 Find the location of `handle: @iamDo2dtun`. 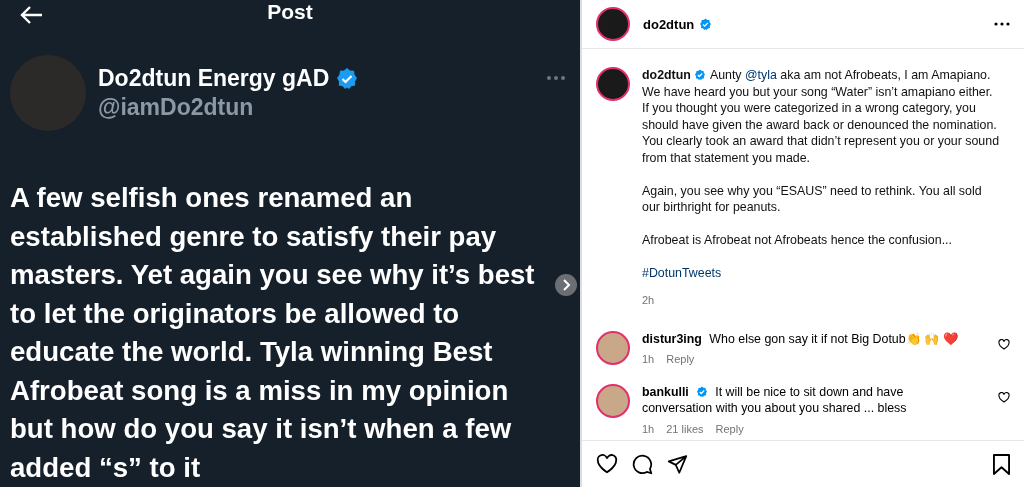

handle: @iamDo2dtun is located at coordinates (316, 107).